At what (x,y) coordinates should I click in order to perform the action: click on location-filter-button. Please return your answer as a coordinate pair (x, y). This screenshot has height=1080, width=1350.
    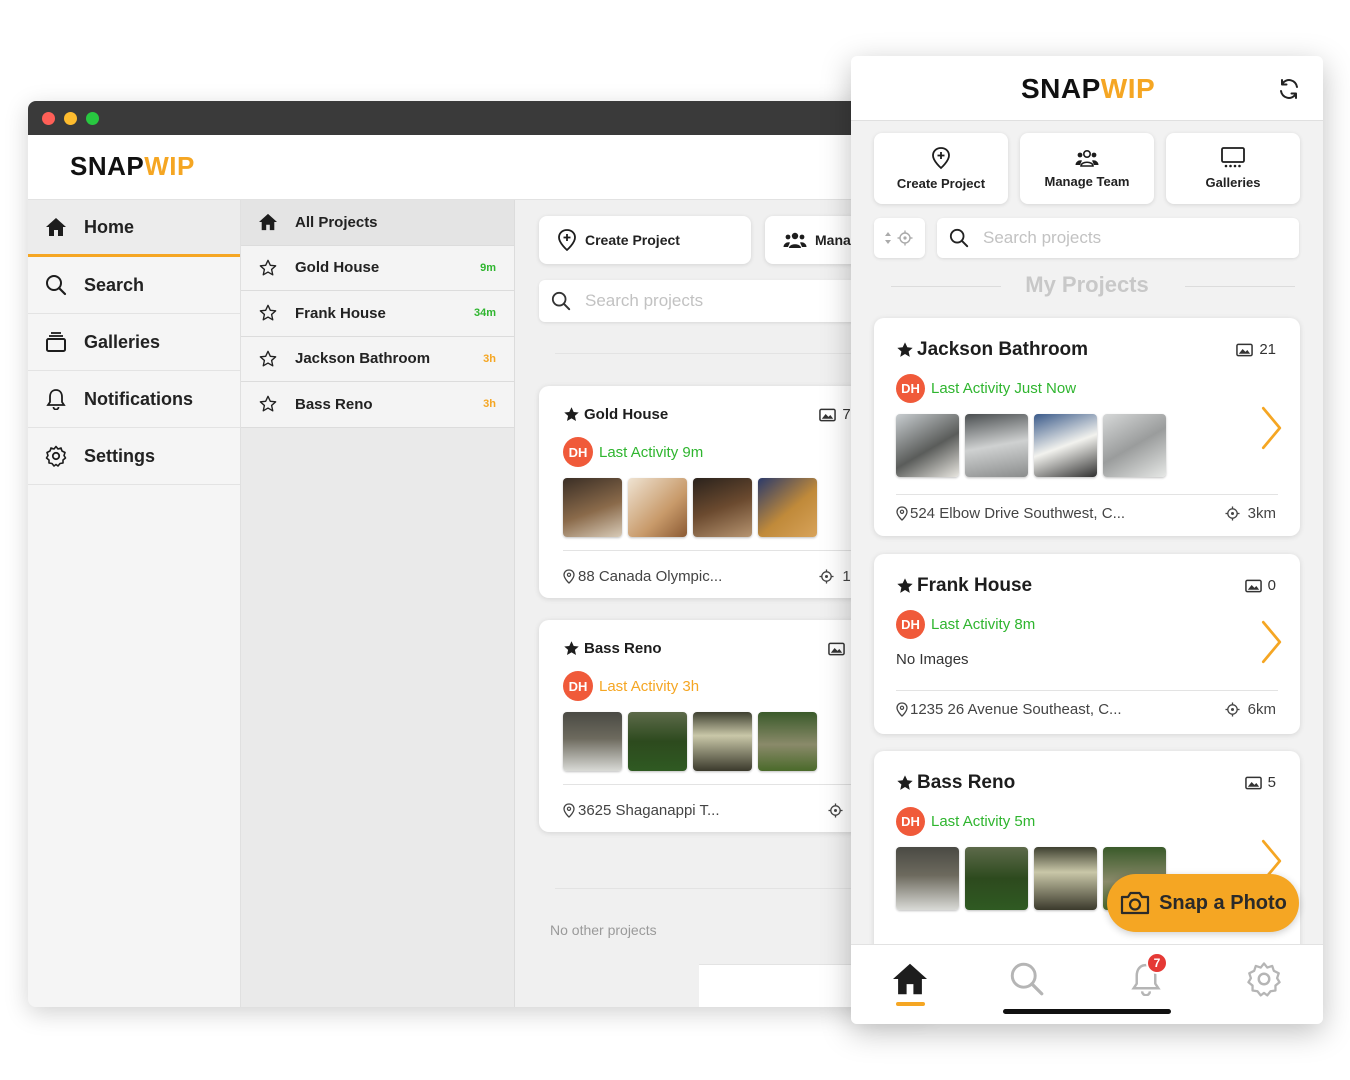
    Looking at the image, I should click on (899, 238).